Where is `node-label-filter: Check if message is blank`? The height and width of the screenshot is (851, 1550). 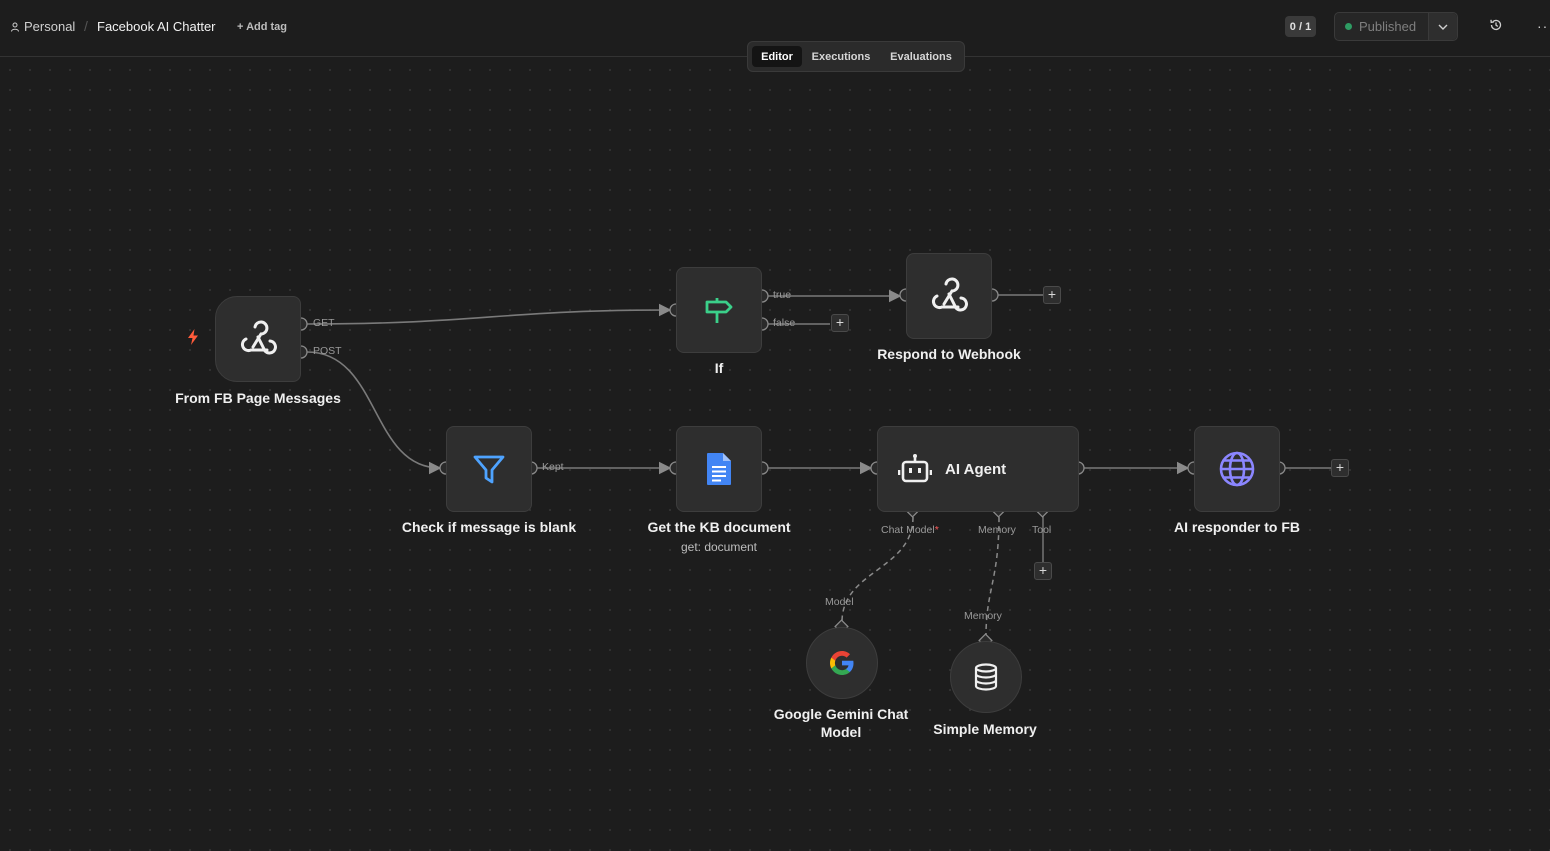 node-label-filter: Check if message is blank is located at coordinates (489, 527).